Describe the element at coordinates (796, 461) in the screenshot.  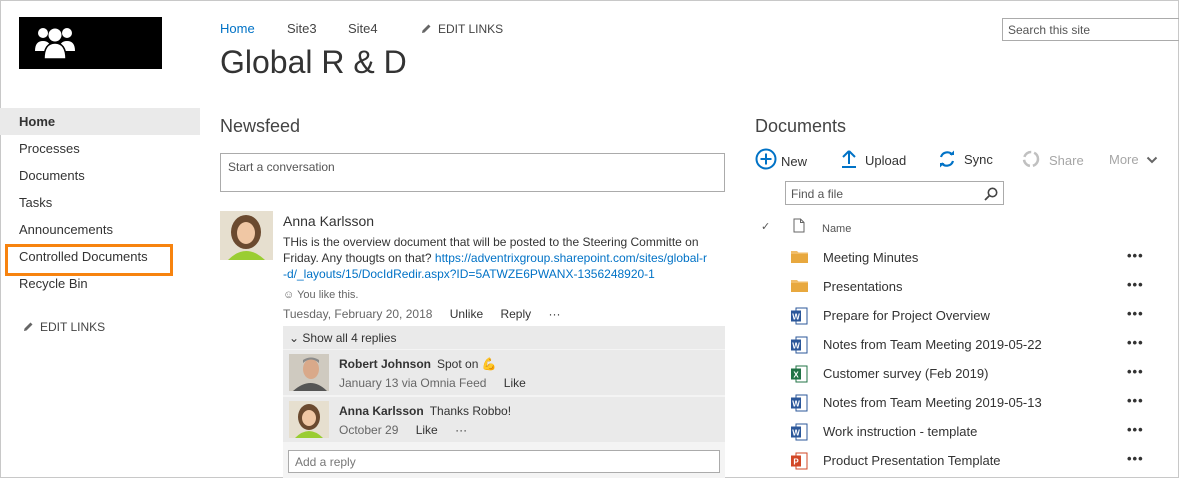
I see `svg-text: P` at that location.